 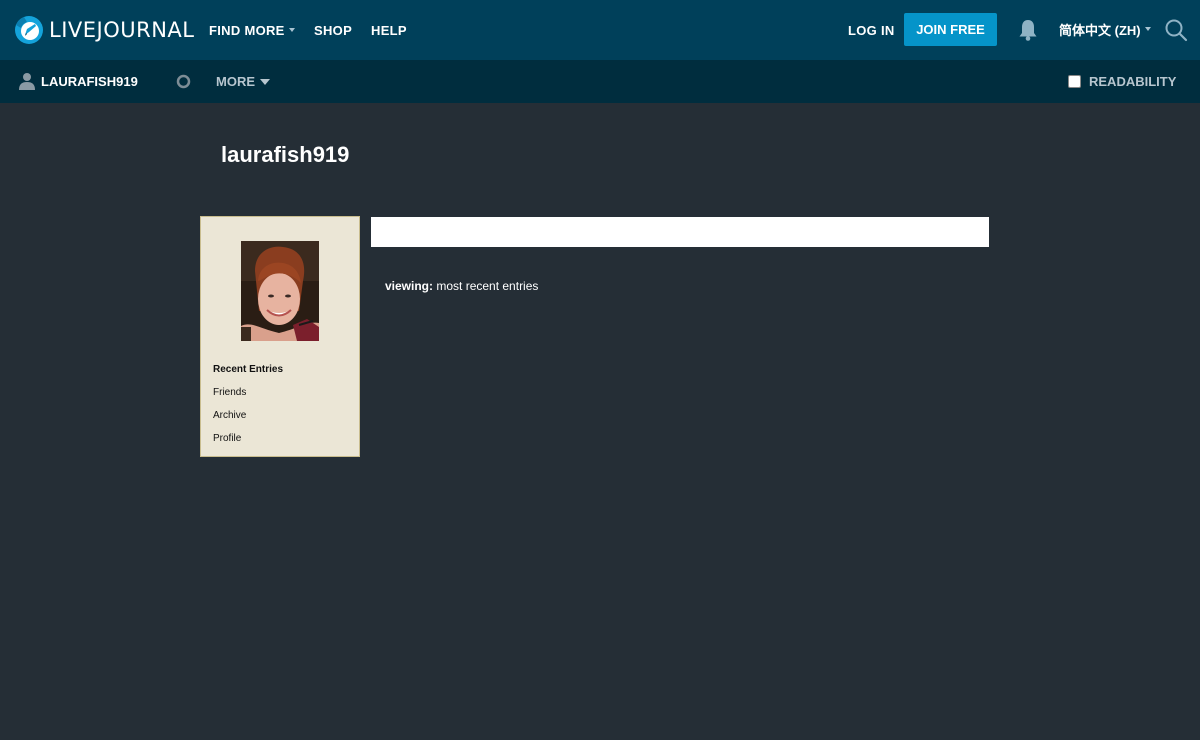 I want to click on join-free-label: JOIN FREE, so click(x=950, y=29).